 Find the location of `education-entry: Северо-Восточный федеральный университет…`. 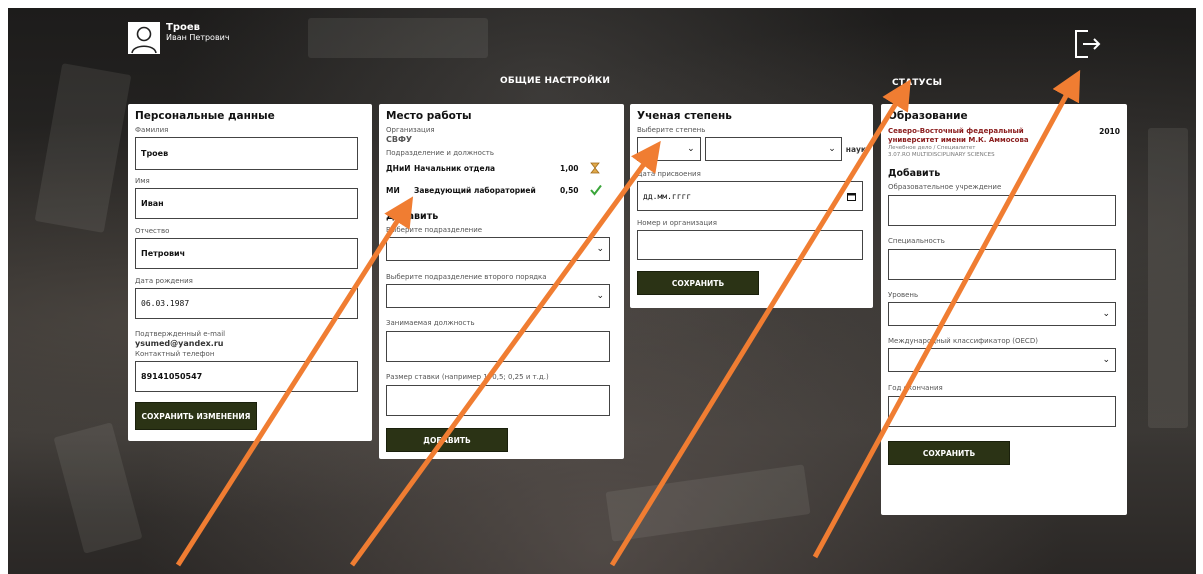

education-entry: Северо-Восточный федеральный университет… is located at coordinates (1004, 135).